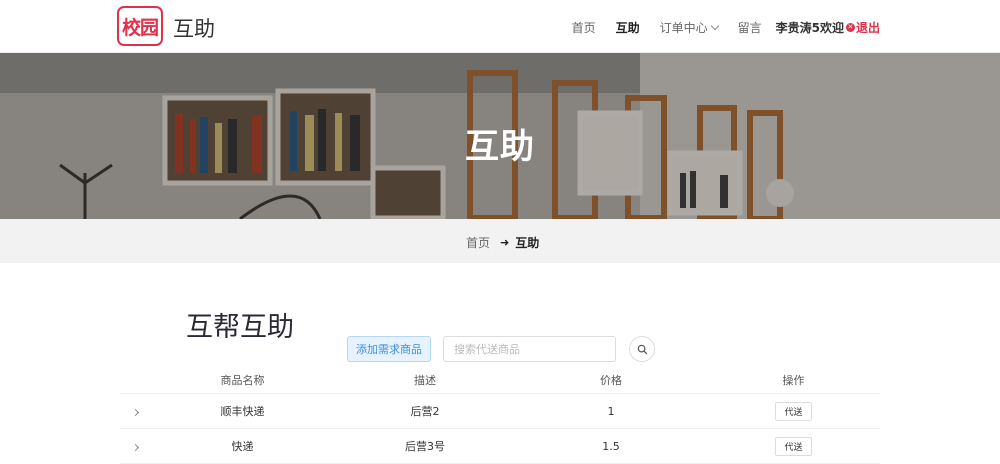 This screenshot has height=464, width=1000. I want to click on nav-help: 互助, so click(628, 27).